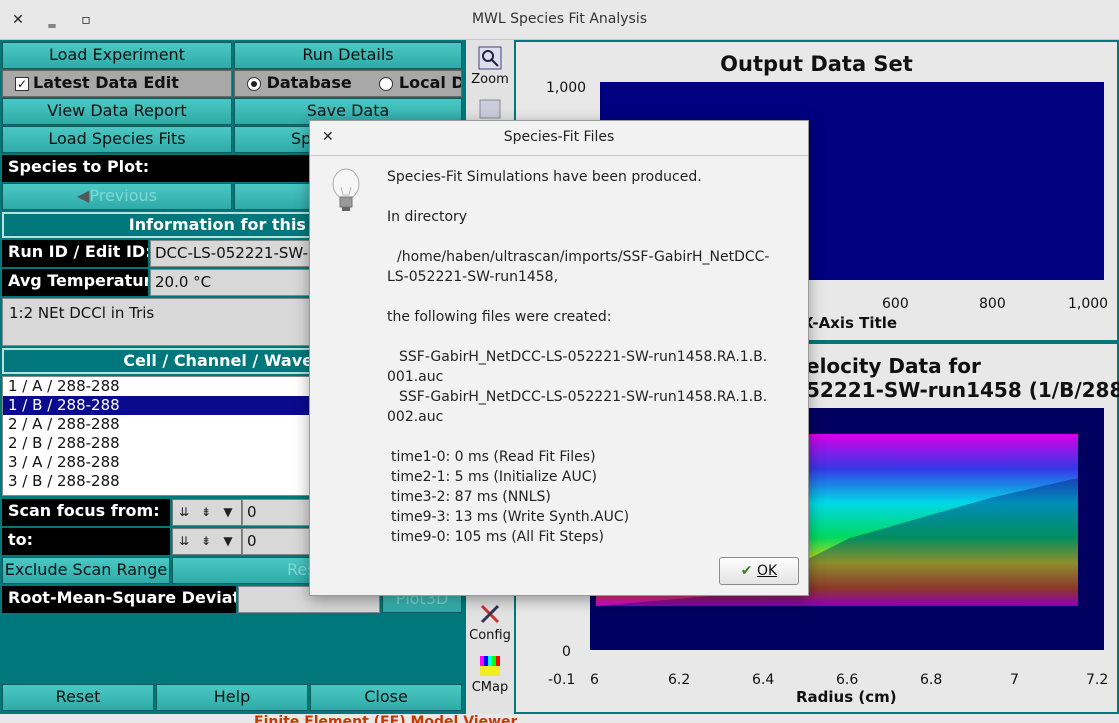 This screenshot has width=1119, height=723. I want to click on x-tick-label: 800, so click(992, 304).